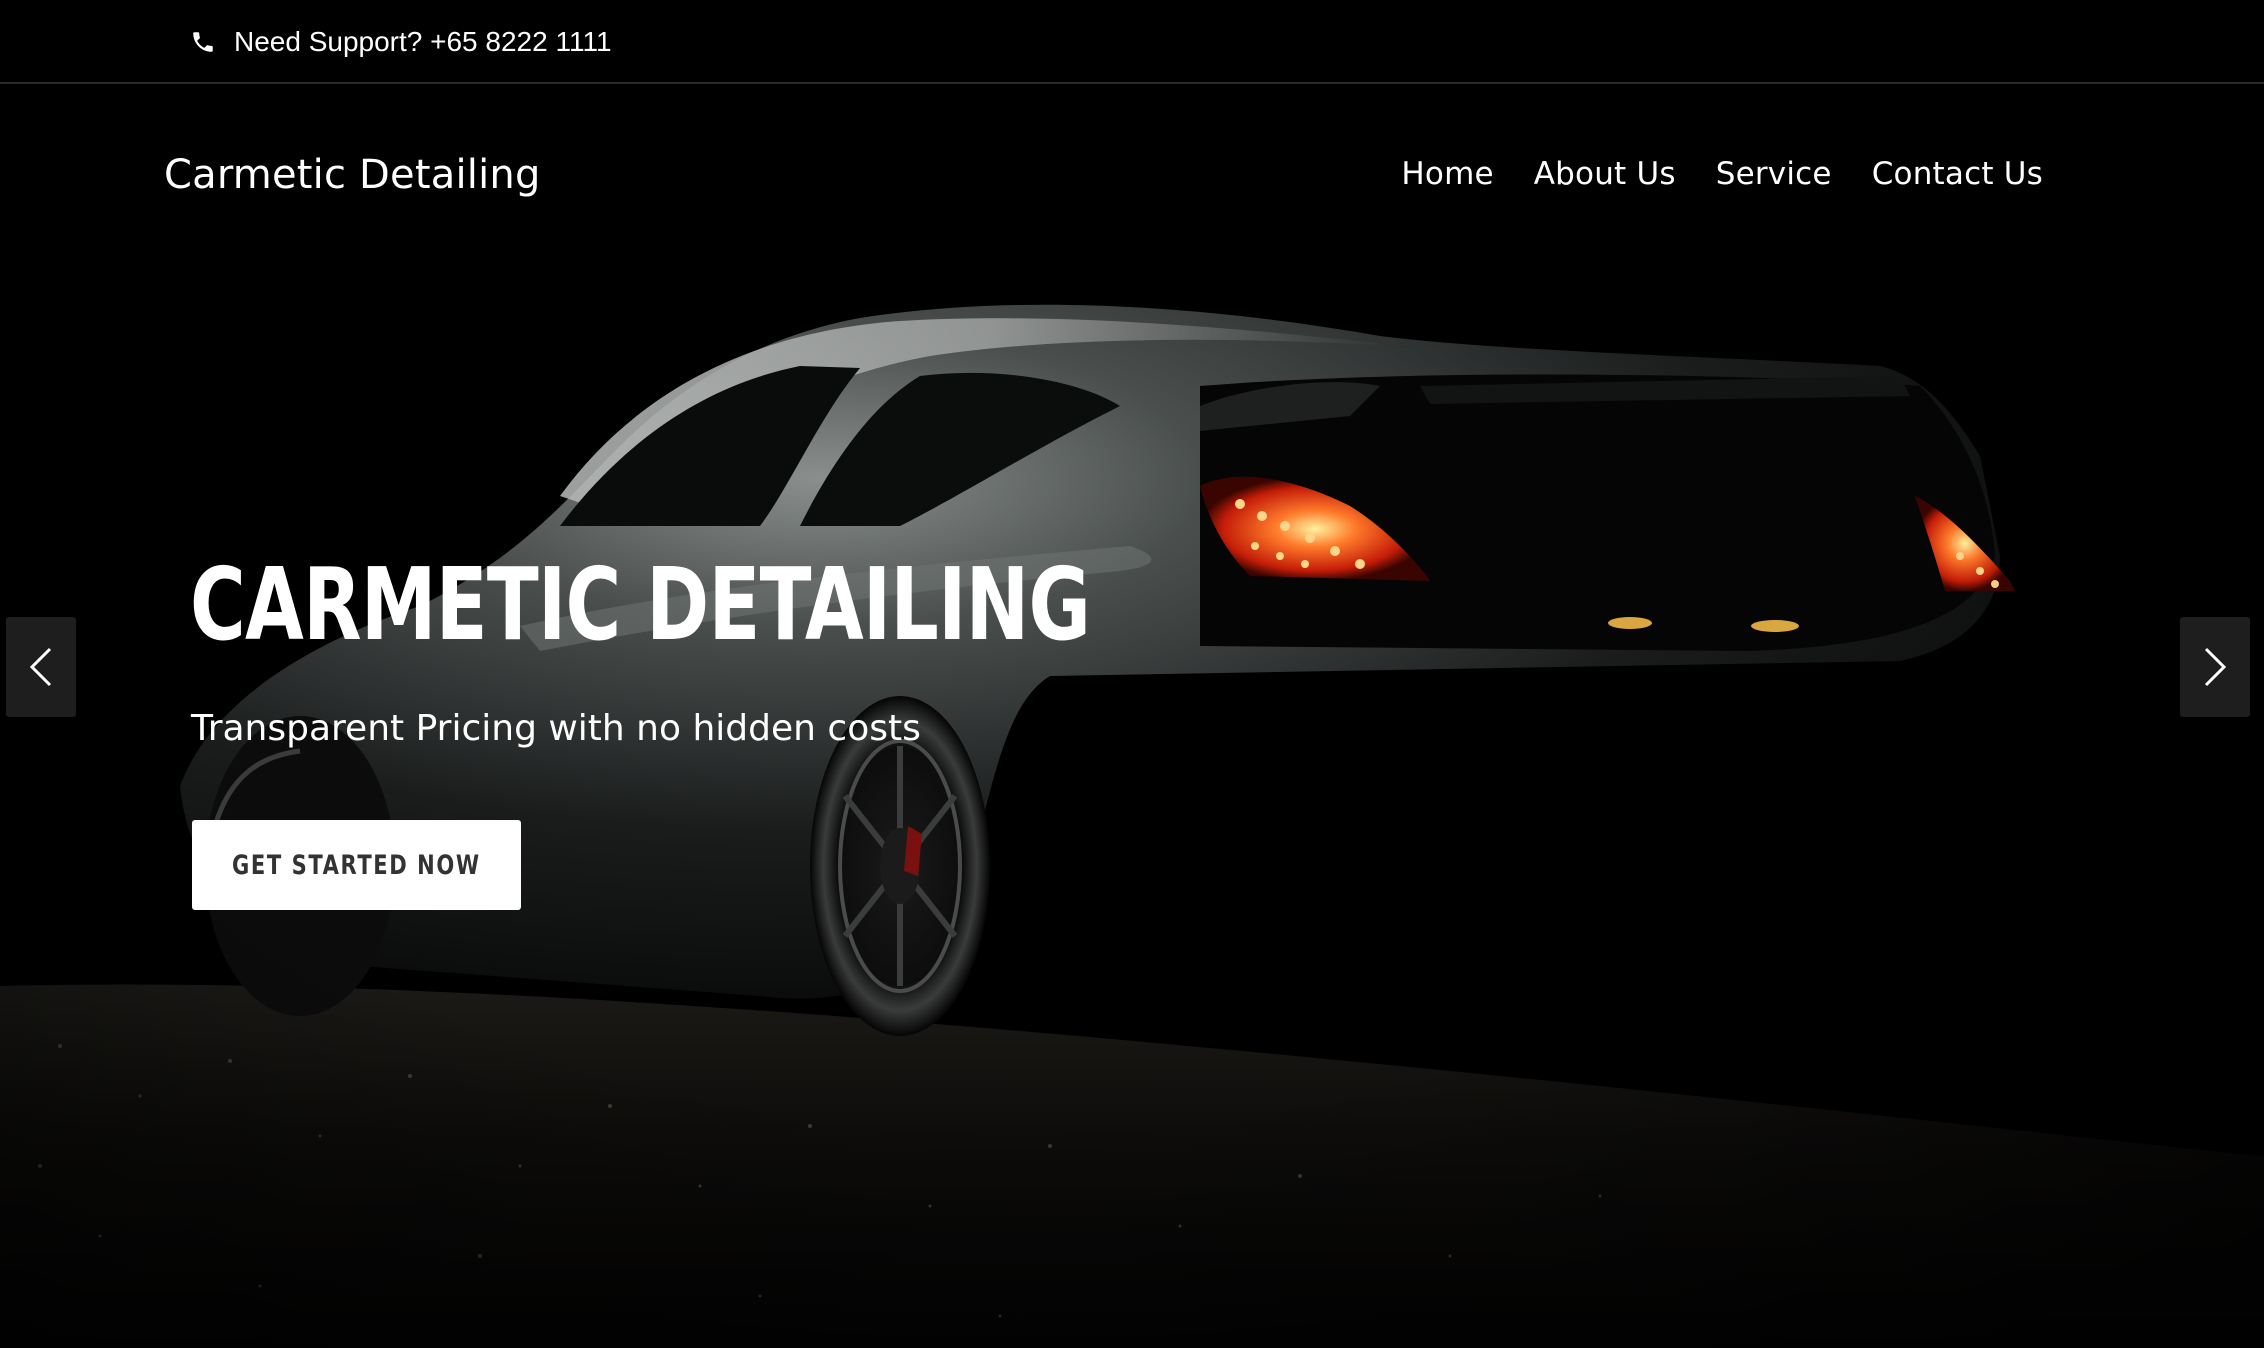  I want to click on nav-about-us: About Us, so click(1605, 174).